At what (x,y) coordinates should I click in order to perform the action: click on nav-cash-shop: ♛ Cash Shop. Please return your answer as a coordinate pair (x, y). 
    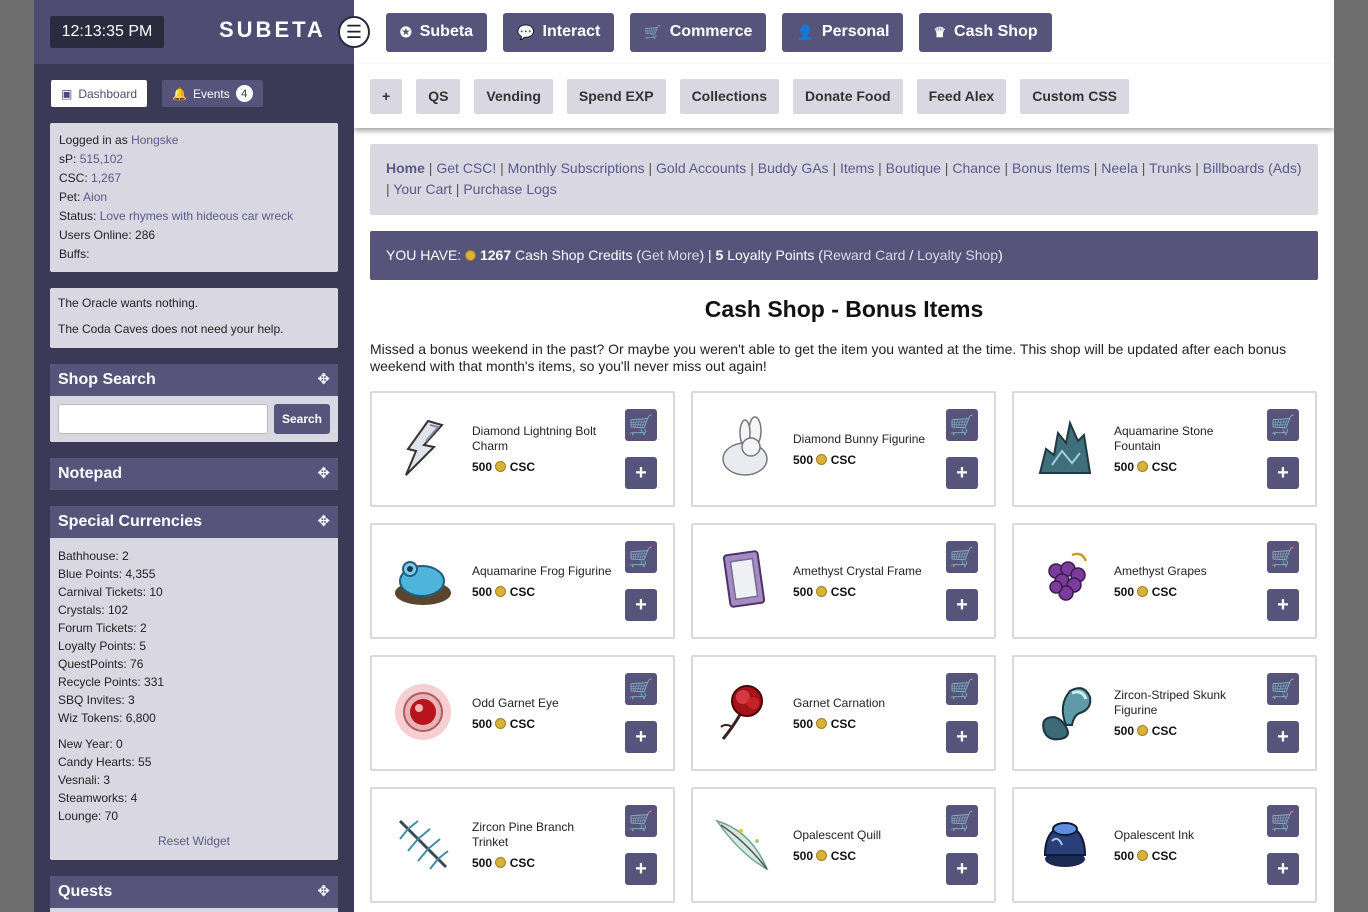
    Looking at the image, I should click on (985, 32).